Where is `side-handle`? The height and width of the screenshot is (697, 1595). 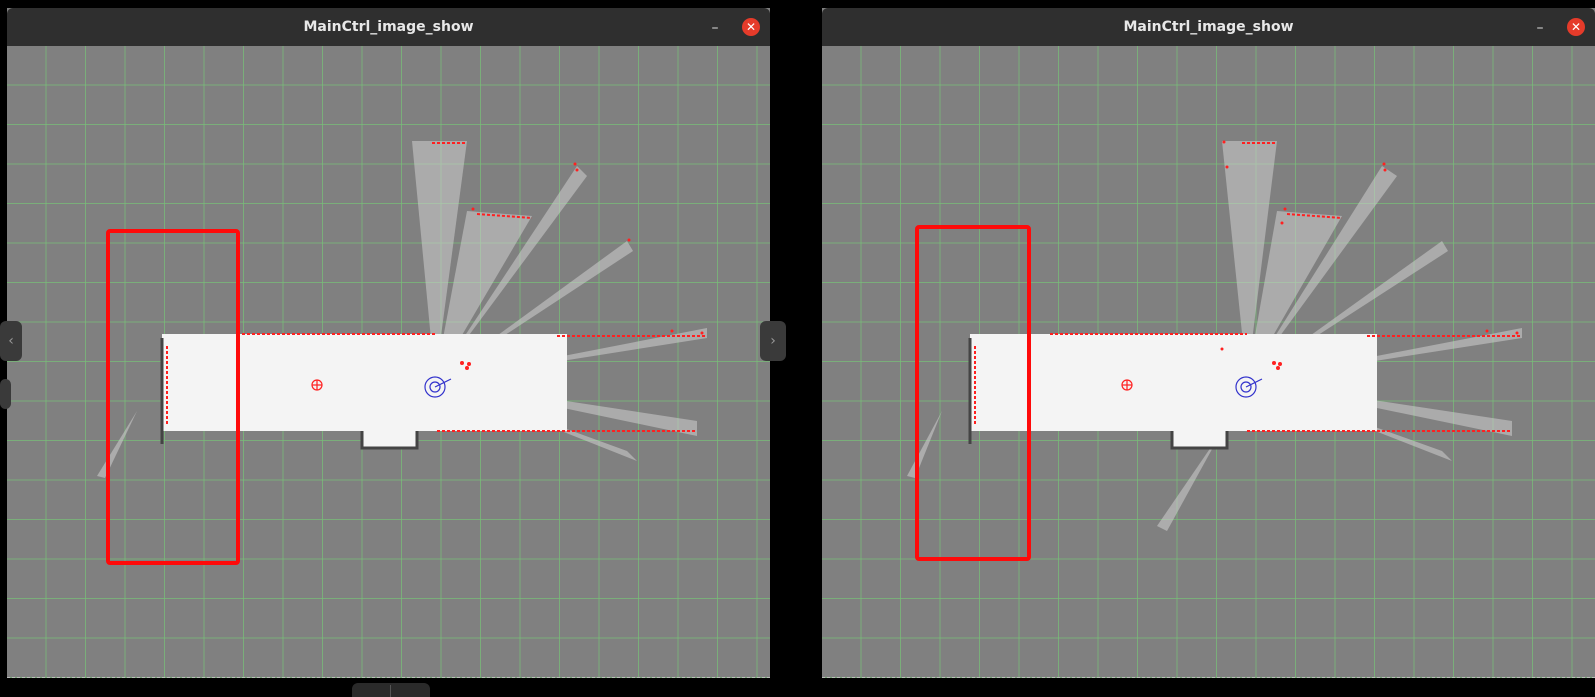 side-handle is located at coordinates (5, 394).